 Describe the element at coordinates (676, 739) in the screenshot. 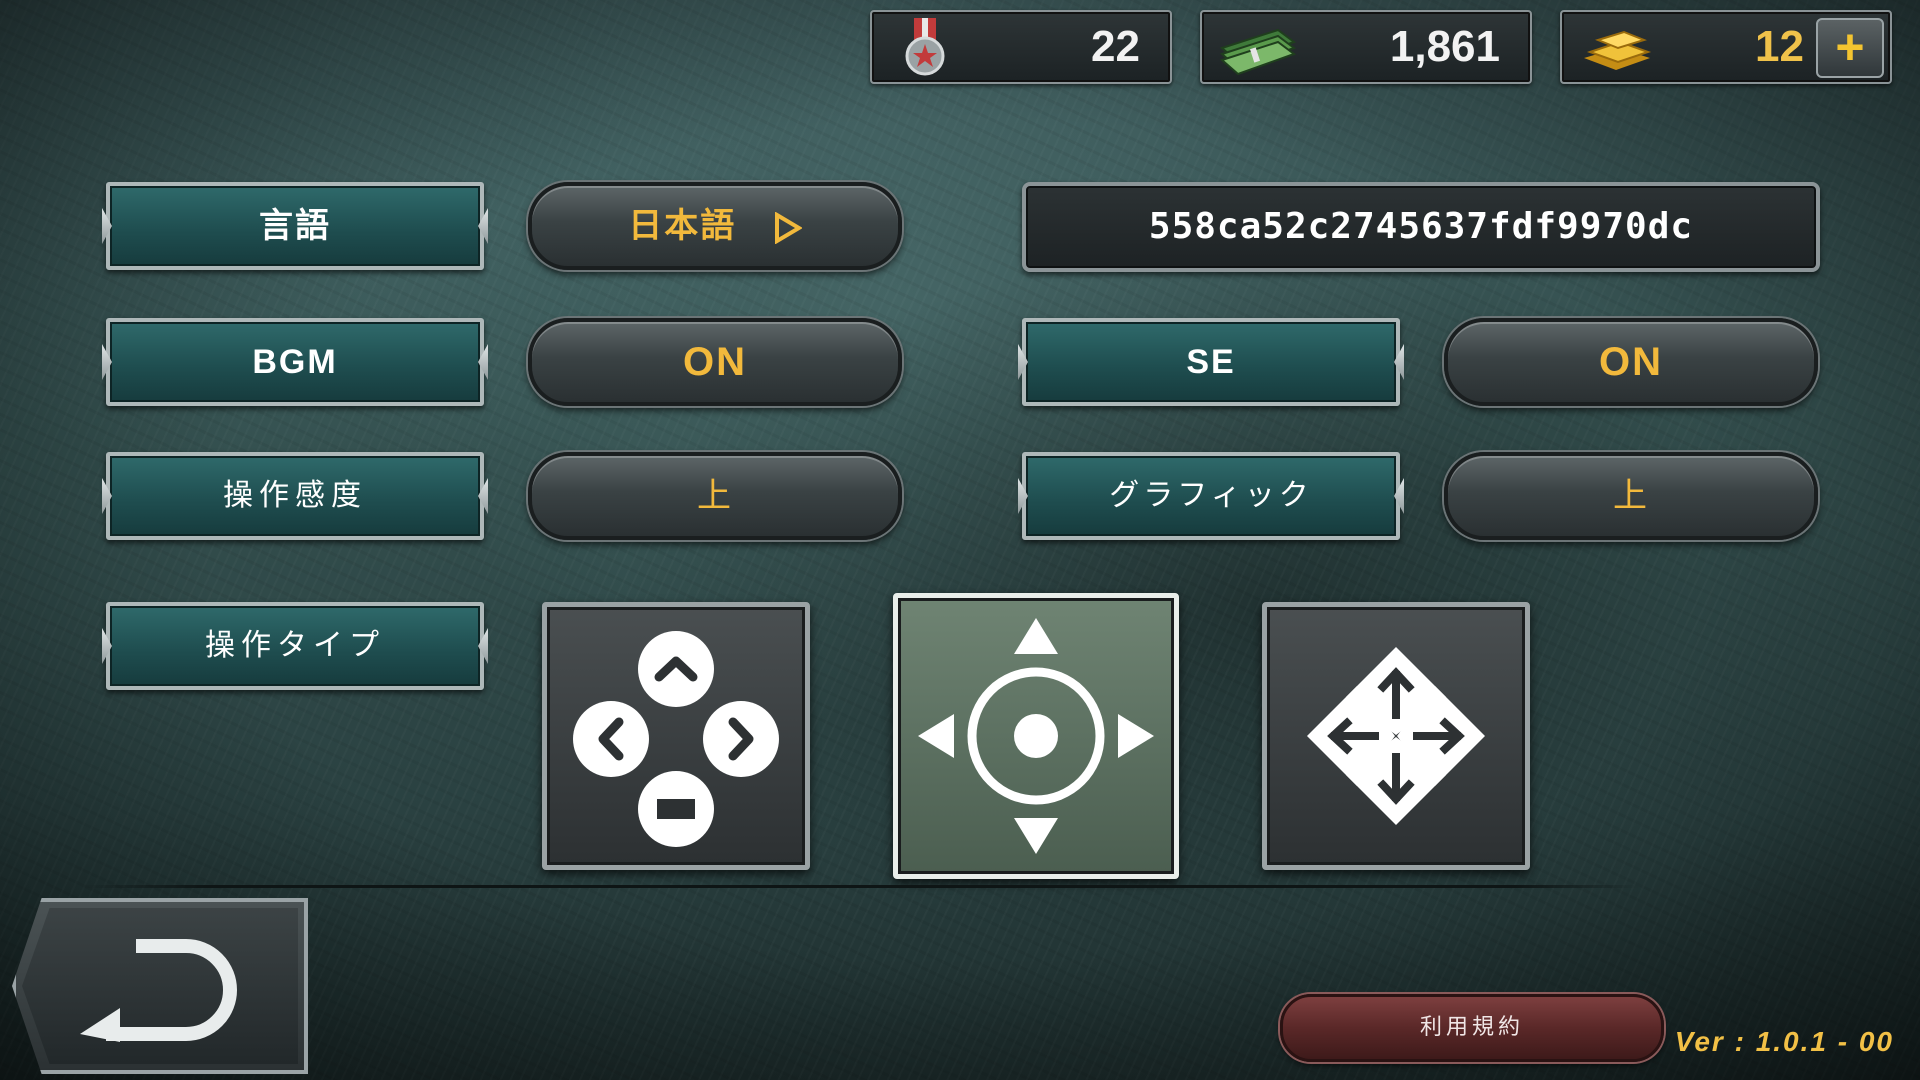

I see `dpad-buttons-icon` at that location.